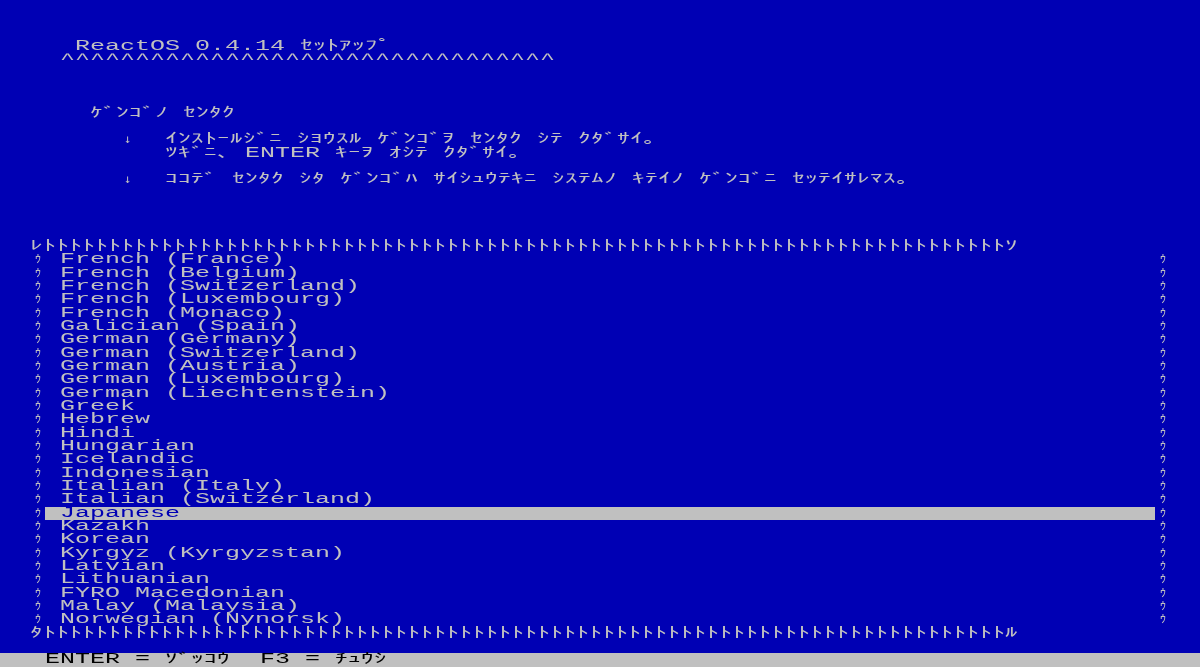 The width and height of the screenshot is (1200, 667). What do you see at coordinates (600, 433) in the screenshot?
I see `language-item: Hindi` at bounding box center [600, 433].